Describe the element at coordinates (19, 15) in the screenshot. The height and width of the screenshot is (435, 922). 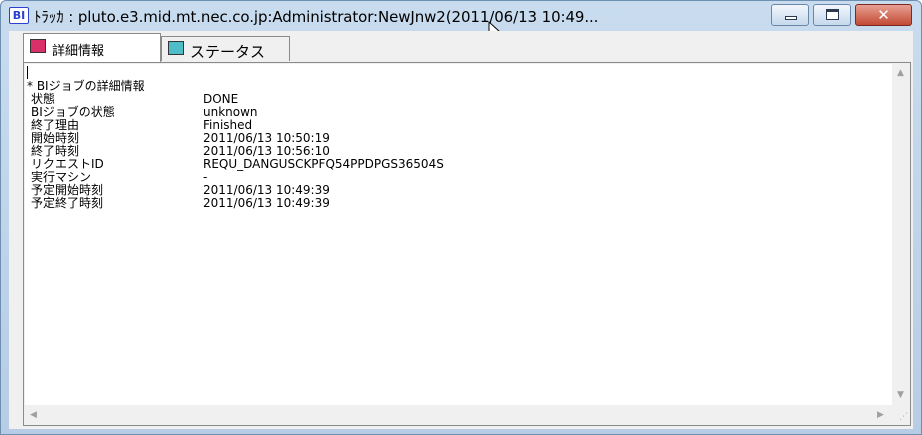
I see `app-icon: BI` at that location.